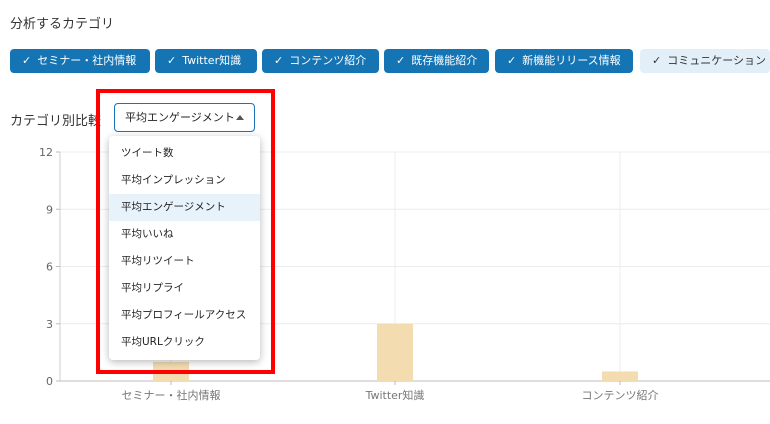 The width and height of the screenshot is (770, 424). I want to click on y-tick-label: 12, so click(46, 152).